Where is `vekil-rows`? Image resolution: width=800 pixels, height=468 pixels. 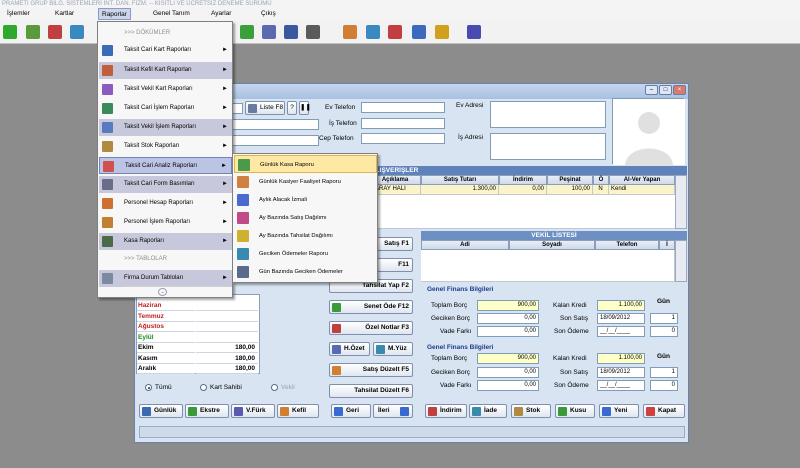
vekil-rows is located at coordinates (548, 266).